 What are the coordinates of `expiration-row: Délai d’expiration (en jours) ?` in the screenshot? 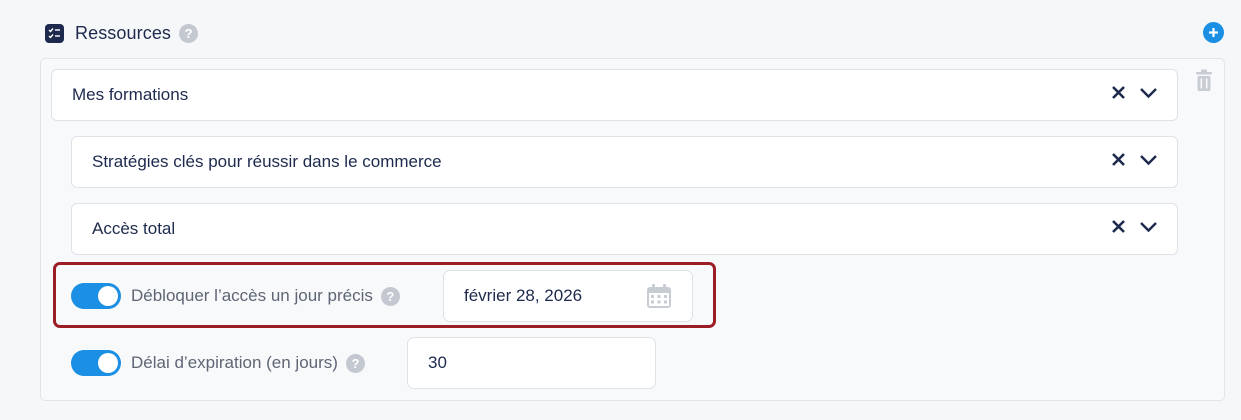 It's located at (218, 363).